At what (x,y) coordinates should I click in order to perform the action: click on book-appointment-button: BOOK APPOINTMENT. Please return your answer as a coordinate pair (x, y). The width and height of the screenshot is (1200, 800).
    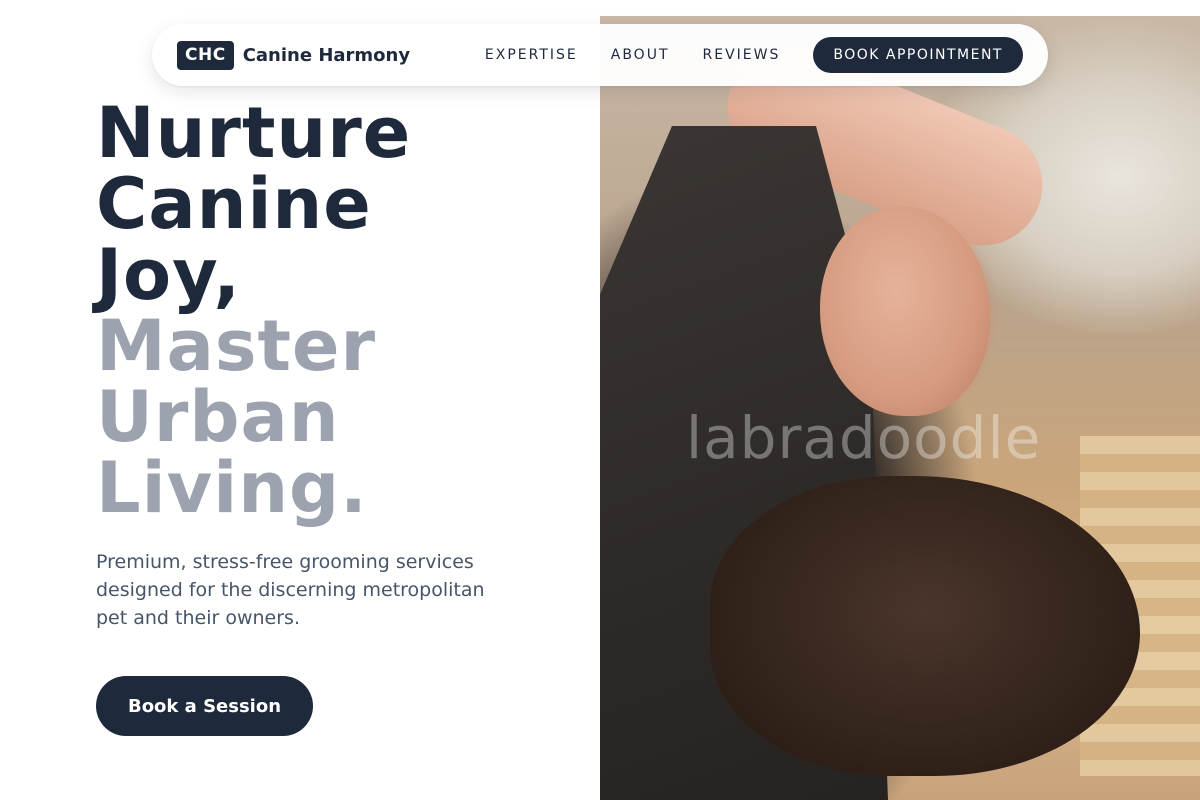
    Looking at the image, I should click on (918, 55).